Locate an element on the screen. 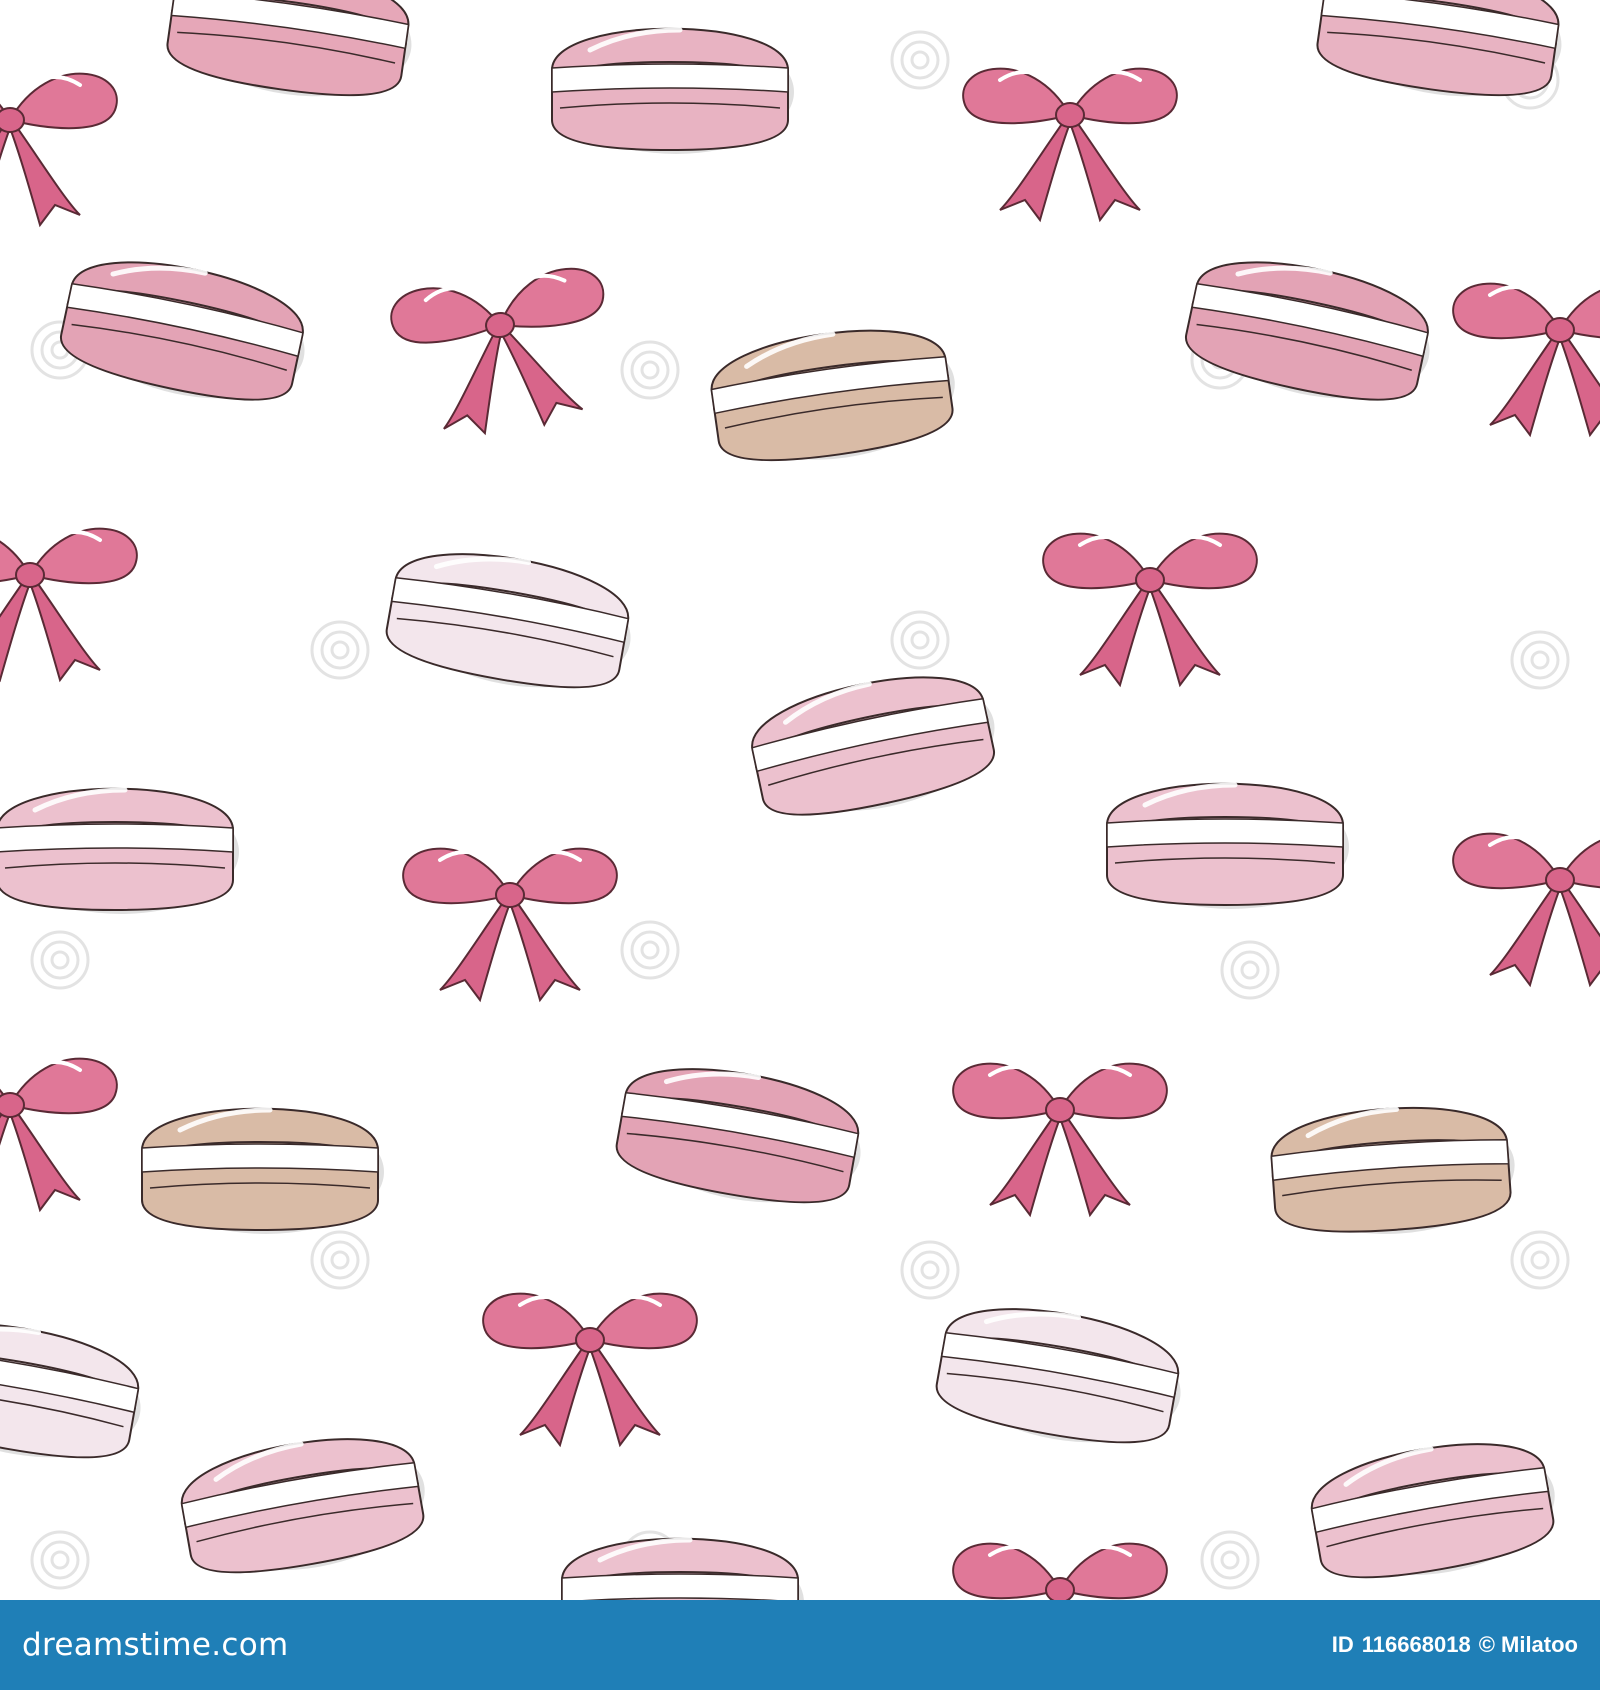 The height and width of the screenshot is (1690, 1600). watermark-footer-bar: dreamstime.com ID 116668018 © Milatoo is located at coordinates (800, 1645).